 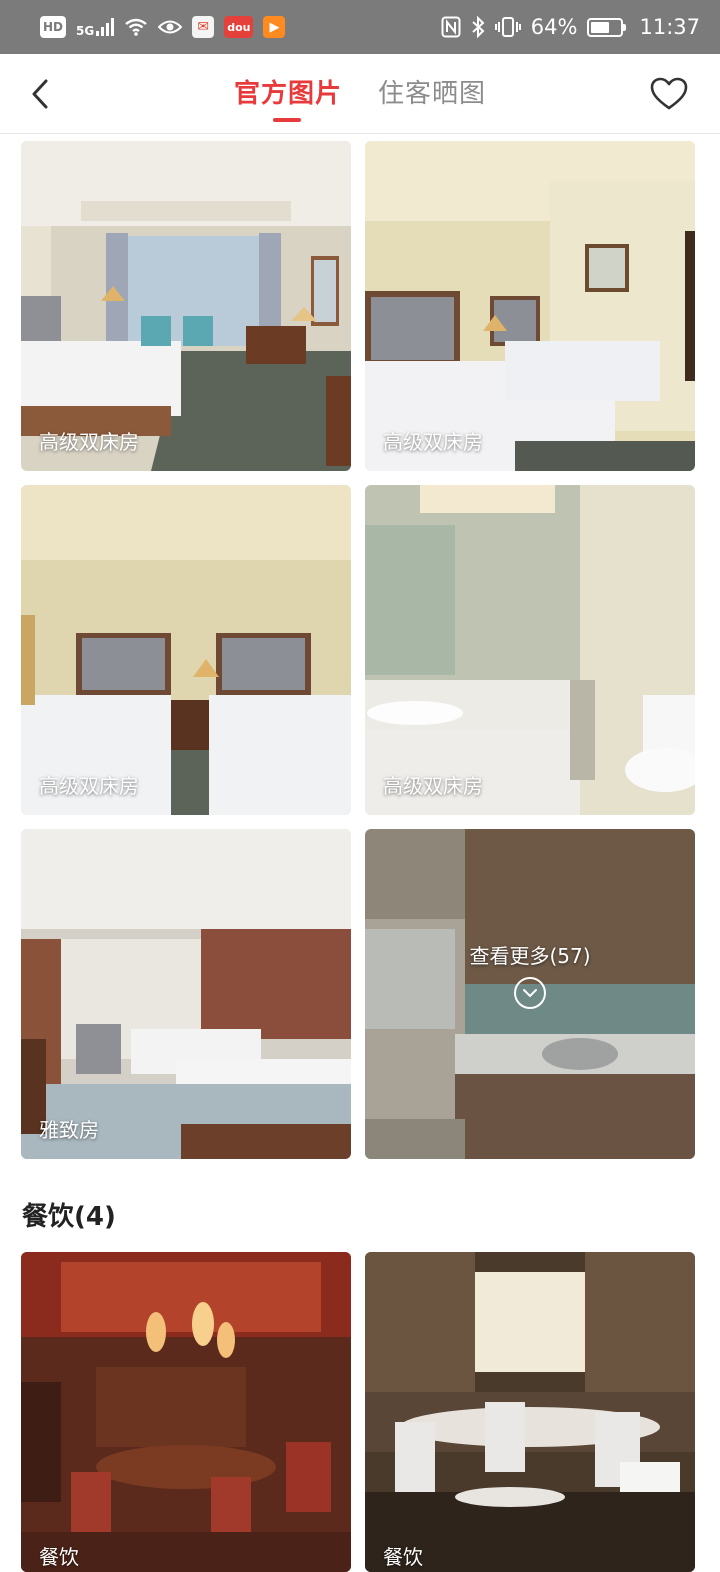 I want to click on tab-guest-photos: 住客晒图, so click(x=432, y=94).